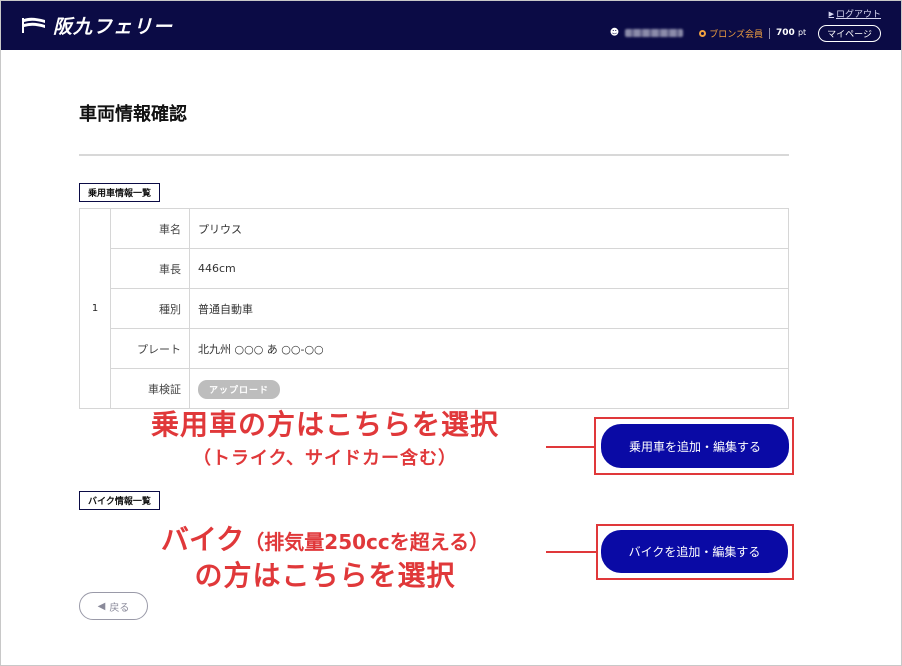 The width and height of the screenshot is (902, 666). I want to click on site-logo: 阪九フェリー, so click(97, 25).